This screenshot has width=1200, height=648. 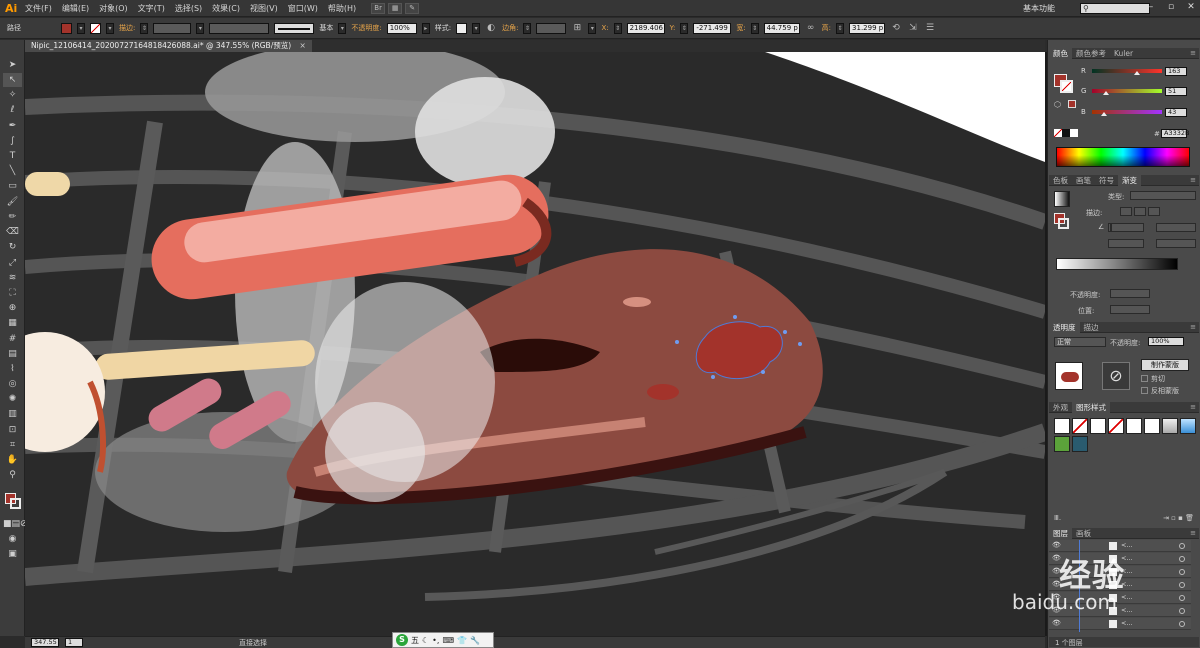 I want to click on transform-icon: ⟲, so click(x=896, y=28).